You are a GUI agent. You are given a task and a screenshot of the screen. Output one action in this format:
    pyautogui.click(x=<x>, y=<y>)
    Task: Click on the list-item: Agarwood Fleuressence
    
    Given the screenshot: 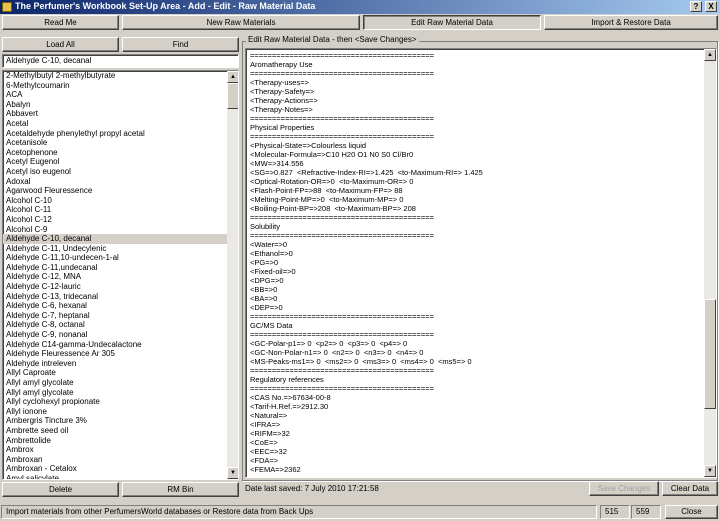 What is the action you would take?
    pyautogui.click(x=115, y=191)
    